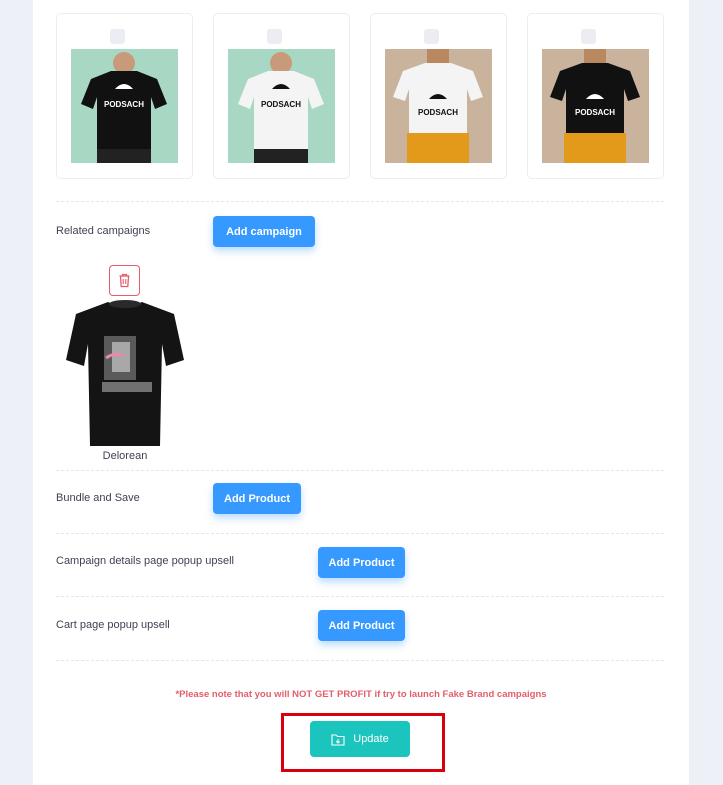 Image resolution: width=723 pixels, height=785 pixels. Describe the element at coordinates (125, 456) in the screenshot. I see `campaign-name: Delorean` at that location.